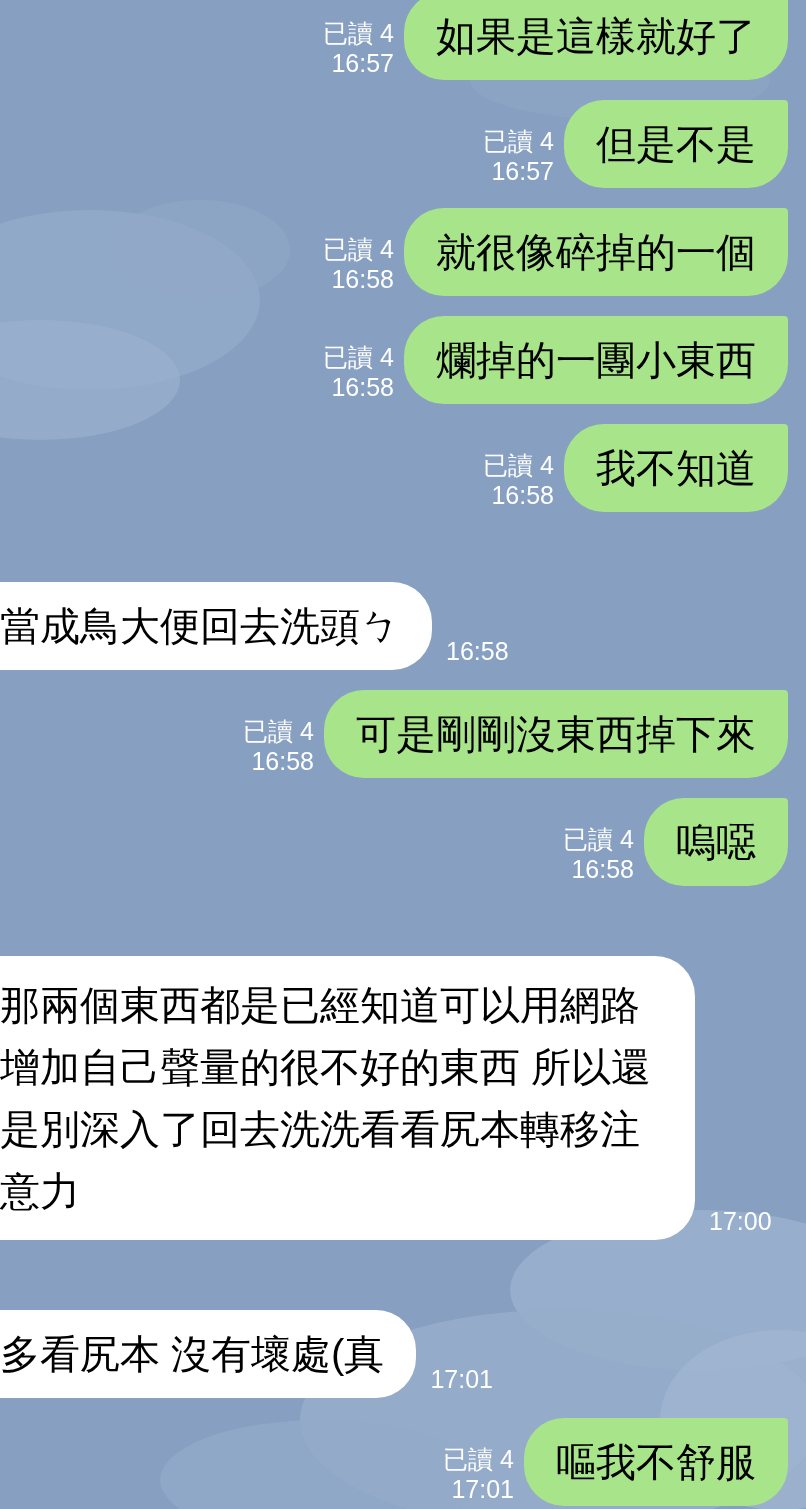 The image size is (806, 1509). What do you see at coordinates (556, 734) in the screenshot?
I see `message-text: 可是剛剛沒東西掉下來` at bounding box center [556, 734].